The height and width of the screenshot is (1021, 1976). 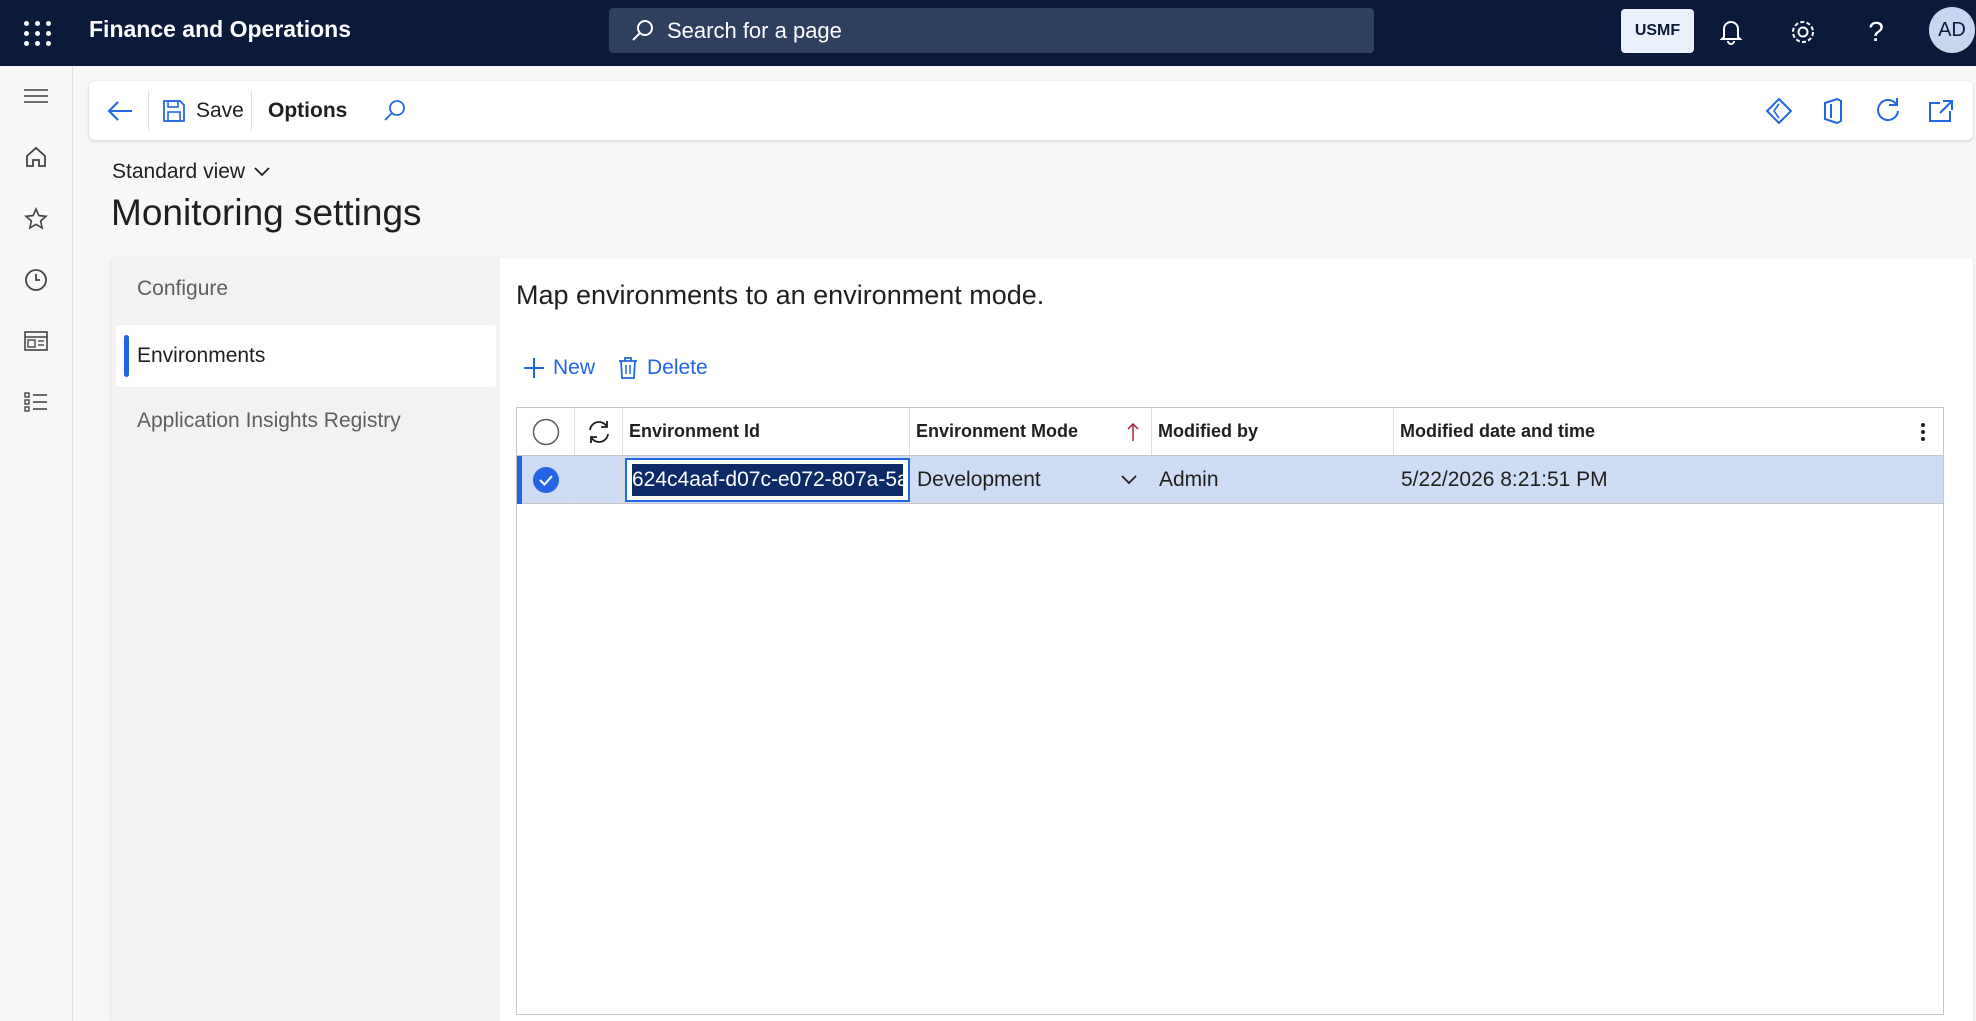 What do you see at coordinates (997, 431) in the screenshot?
I see `column-header-environment-mode-label: Environment Mode` at bounding box center [997, 431].